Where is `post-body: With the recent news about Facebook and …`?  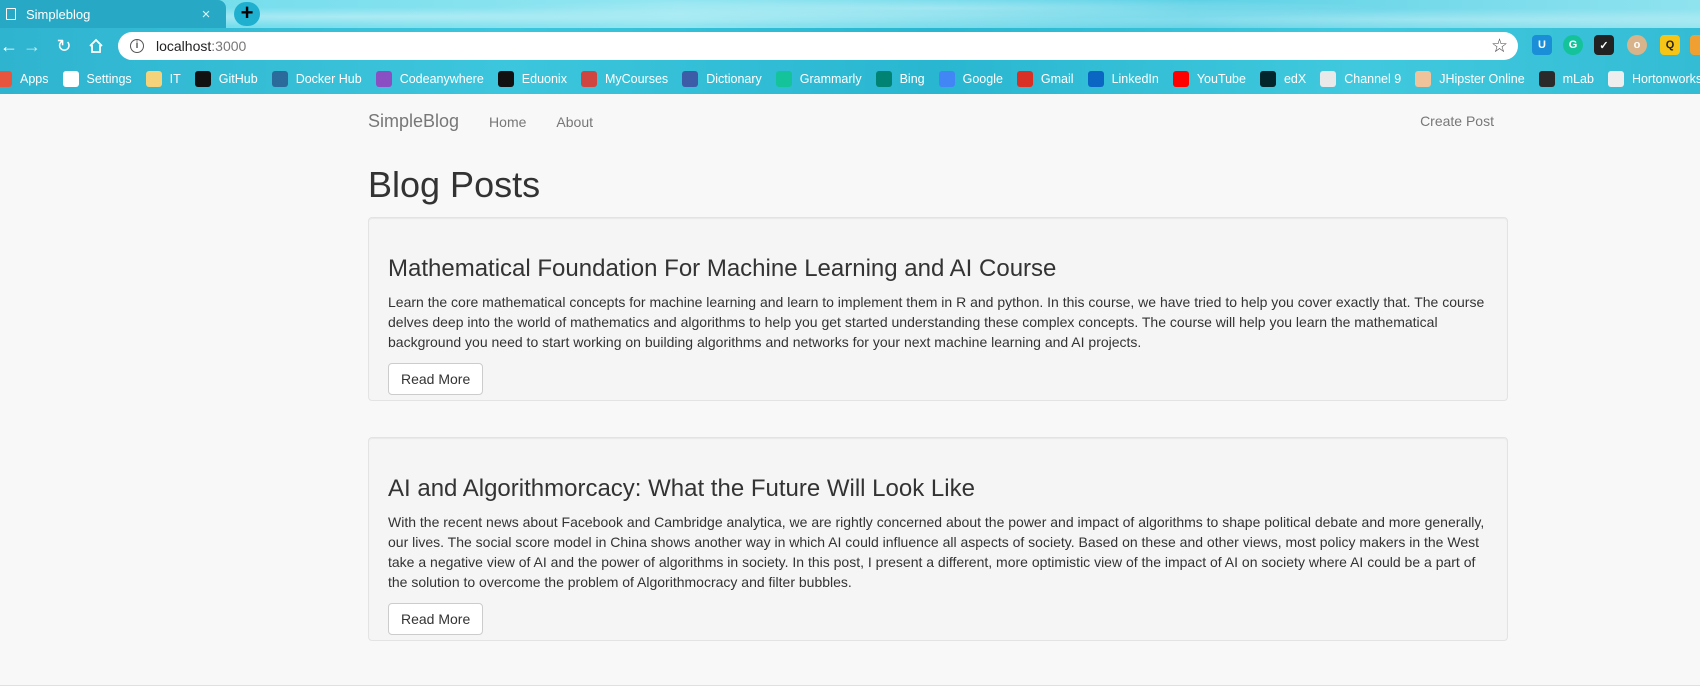
post-body: With the recent news about Facebook and … is located at coordinates (936, 552).